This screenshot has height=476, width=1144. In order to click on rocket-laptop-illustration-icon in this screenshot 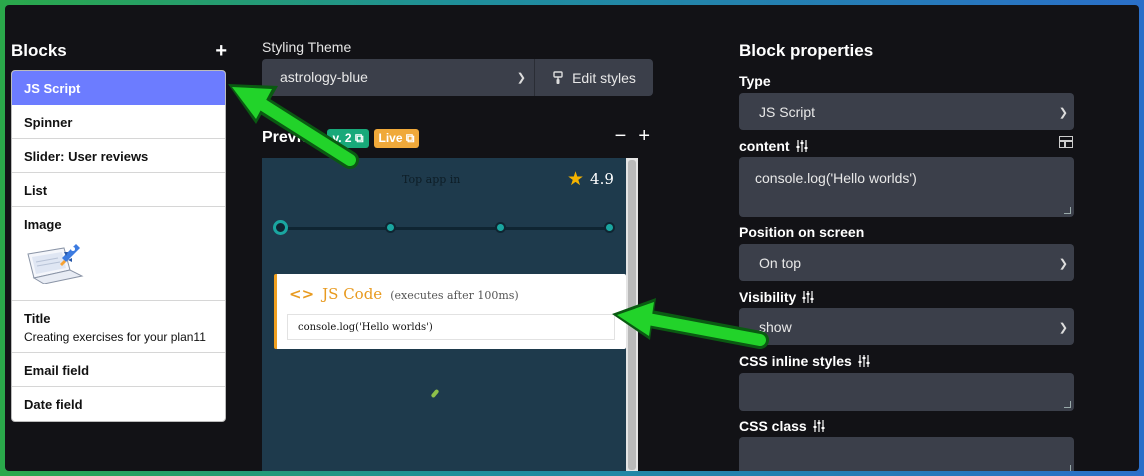, I will do `click(55, 264)`.